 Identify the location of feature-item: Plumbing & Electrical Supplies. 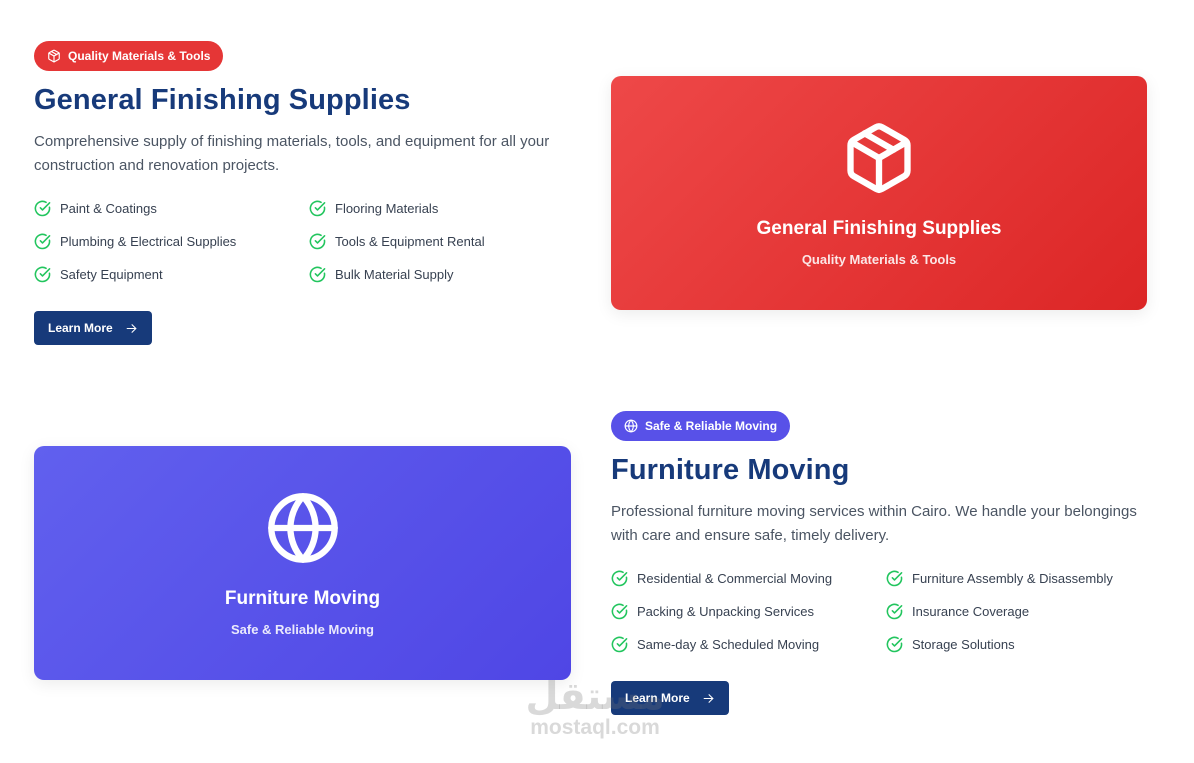
(171, 241).